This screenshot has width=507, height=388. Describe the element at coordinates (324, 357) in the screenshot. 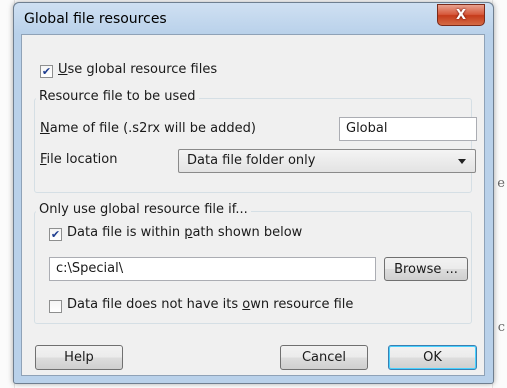

I see `cancel-button: Cancel` at that location.